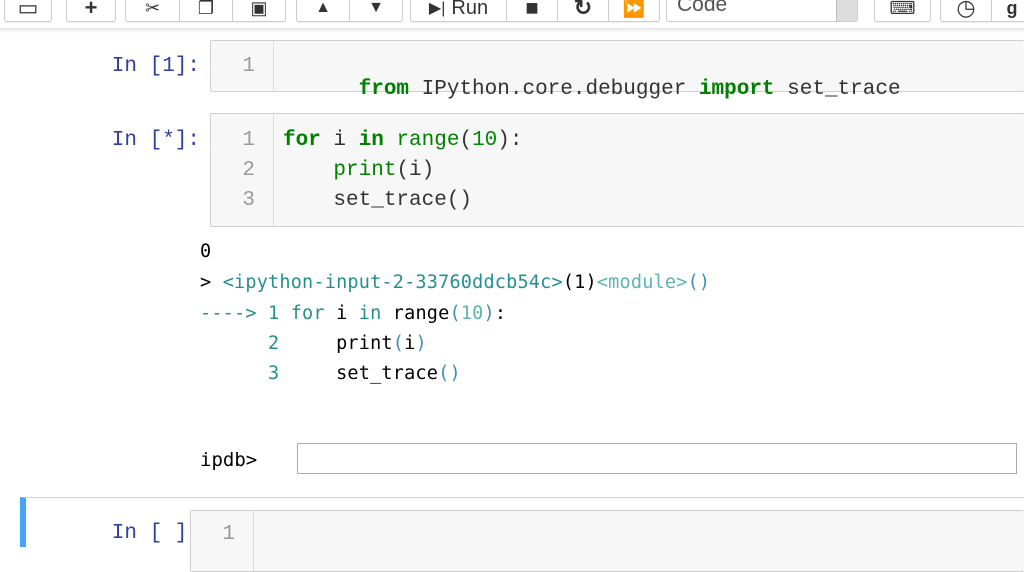 This screenshot has width=1024, height=572. What do you see at coordinates (472, 313) in the screenshot?
I see `trace-code: 10` at bounding box center [472, 313].